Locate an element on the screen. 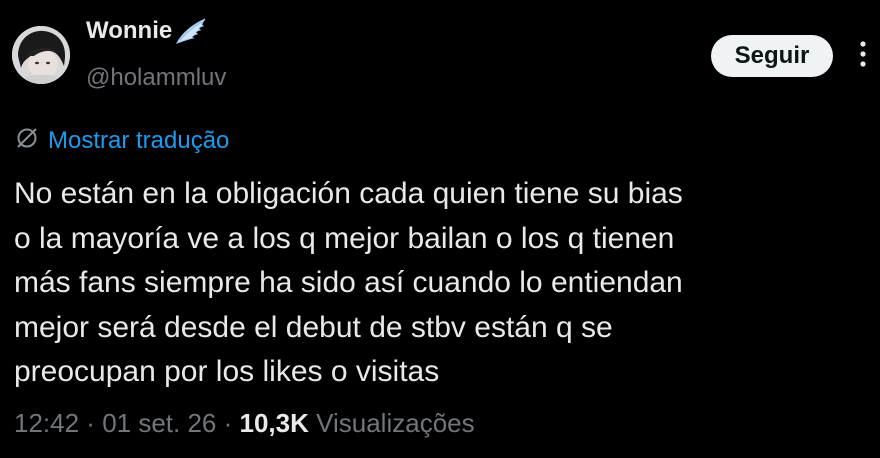  author-name-row: Wonnie is located at coordinates (147, 31).